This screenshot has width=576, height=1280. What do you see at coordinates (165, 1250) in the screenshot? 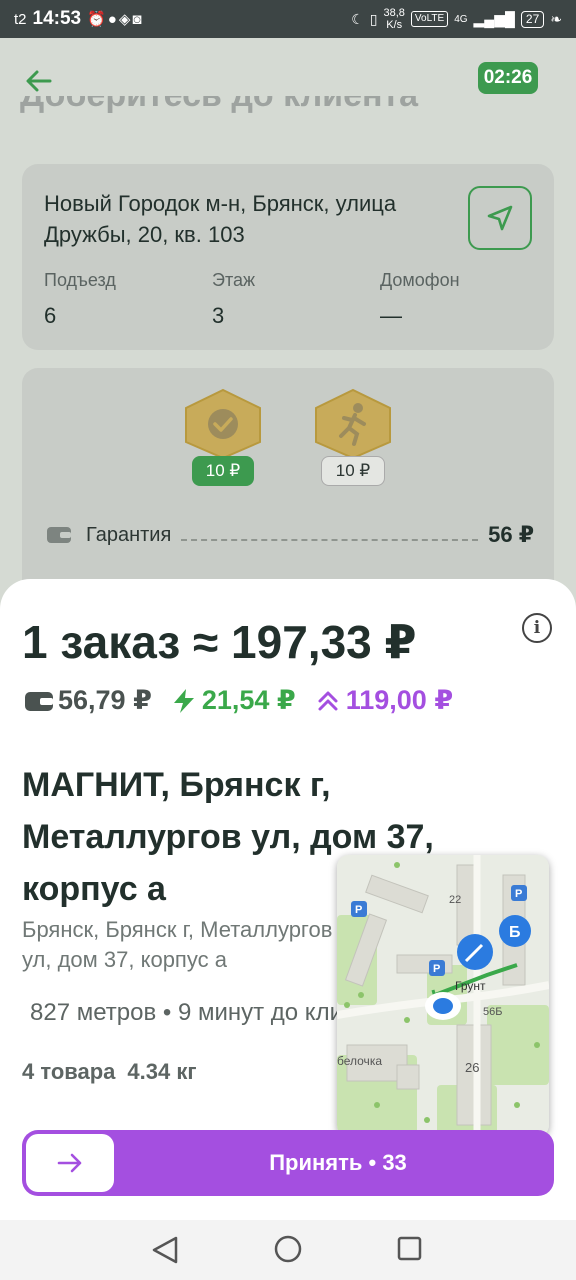
I see `back-nav-icon` at bounding box center [165, 1250].